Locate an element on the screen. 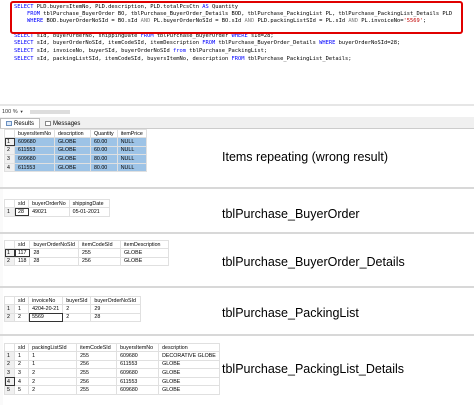  table-row: 2 2 1 256 611553 GLOBE is located at coordinates (112, 364).